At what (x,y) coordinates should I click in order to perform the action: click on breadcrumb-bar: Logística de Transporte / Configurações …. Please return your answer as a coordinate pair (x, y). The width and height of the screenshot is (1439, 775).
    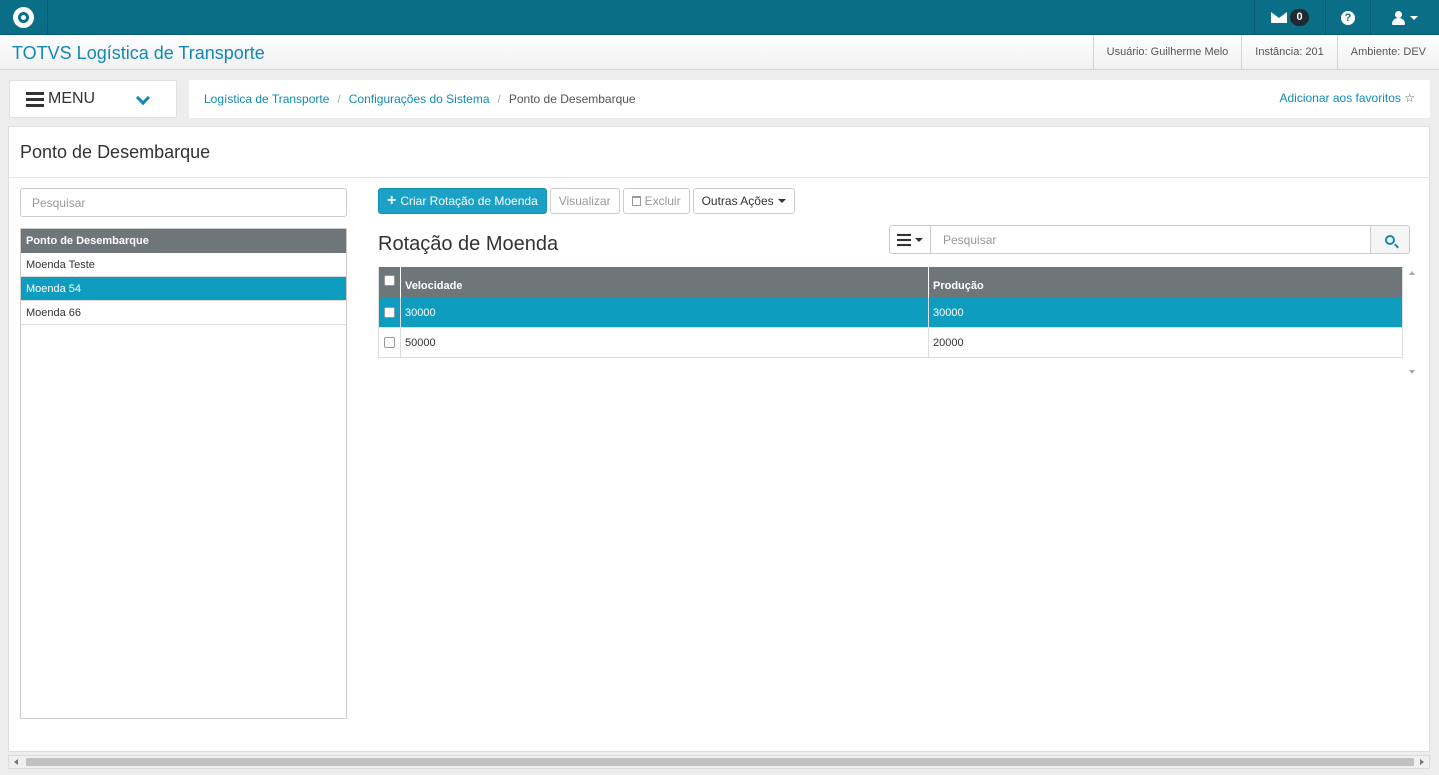
    Looking at the image, I should click on (809, 99).